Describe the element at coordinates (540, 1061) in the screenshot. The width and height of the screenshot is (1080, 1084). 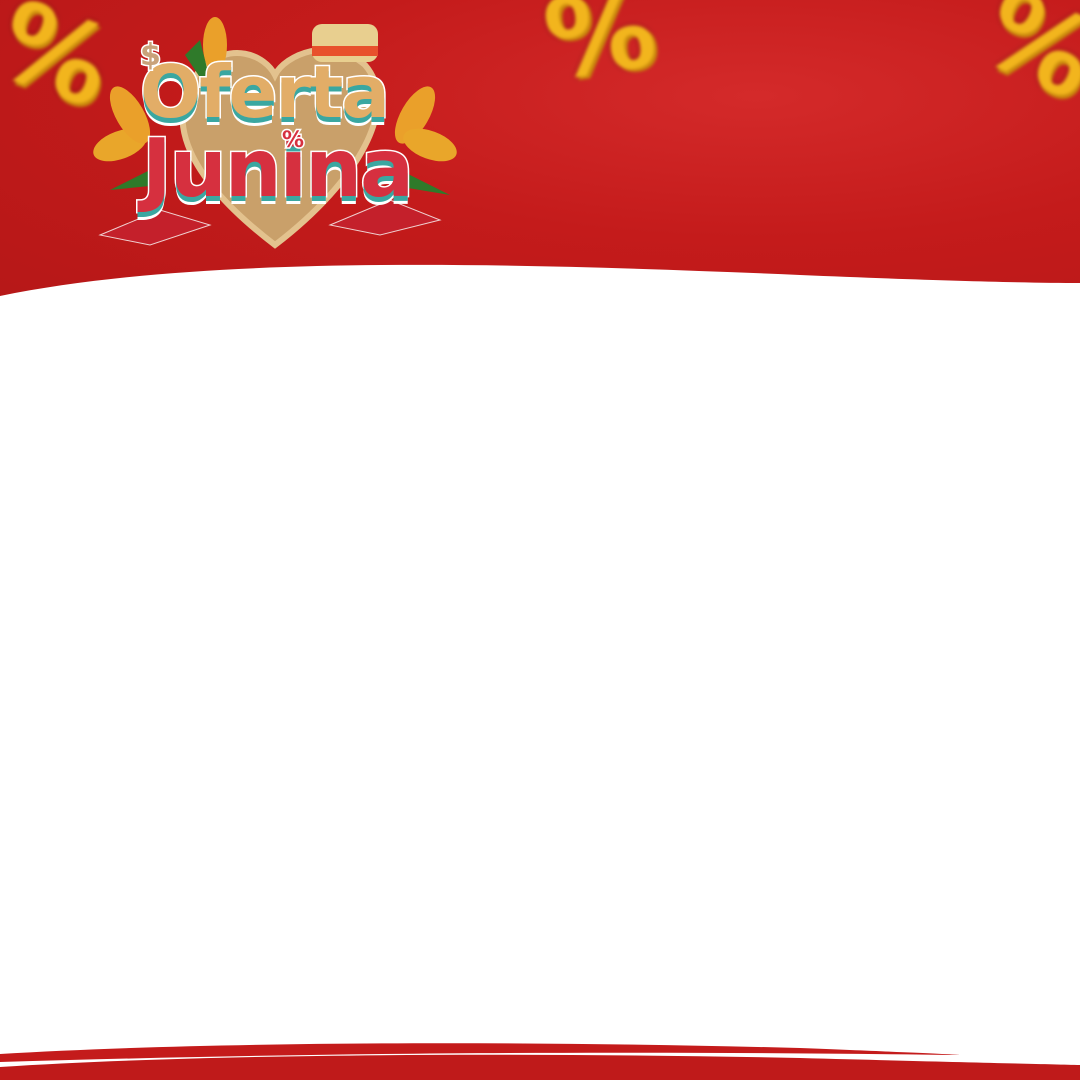
I see `wave-divider-bottom` at that location.